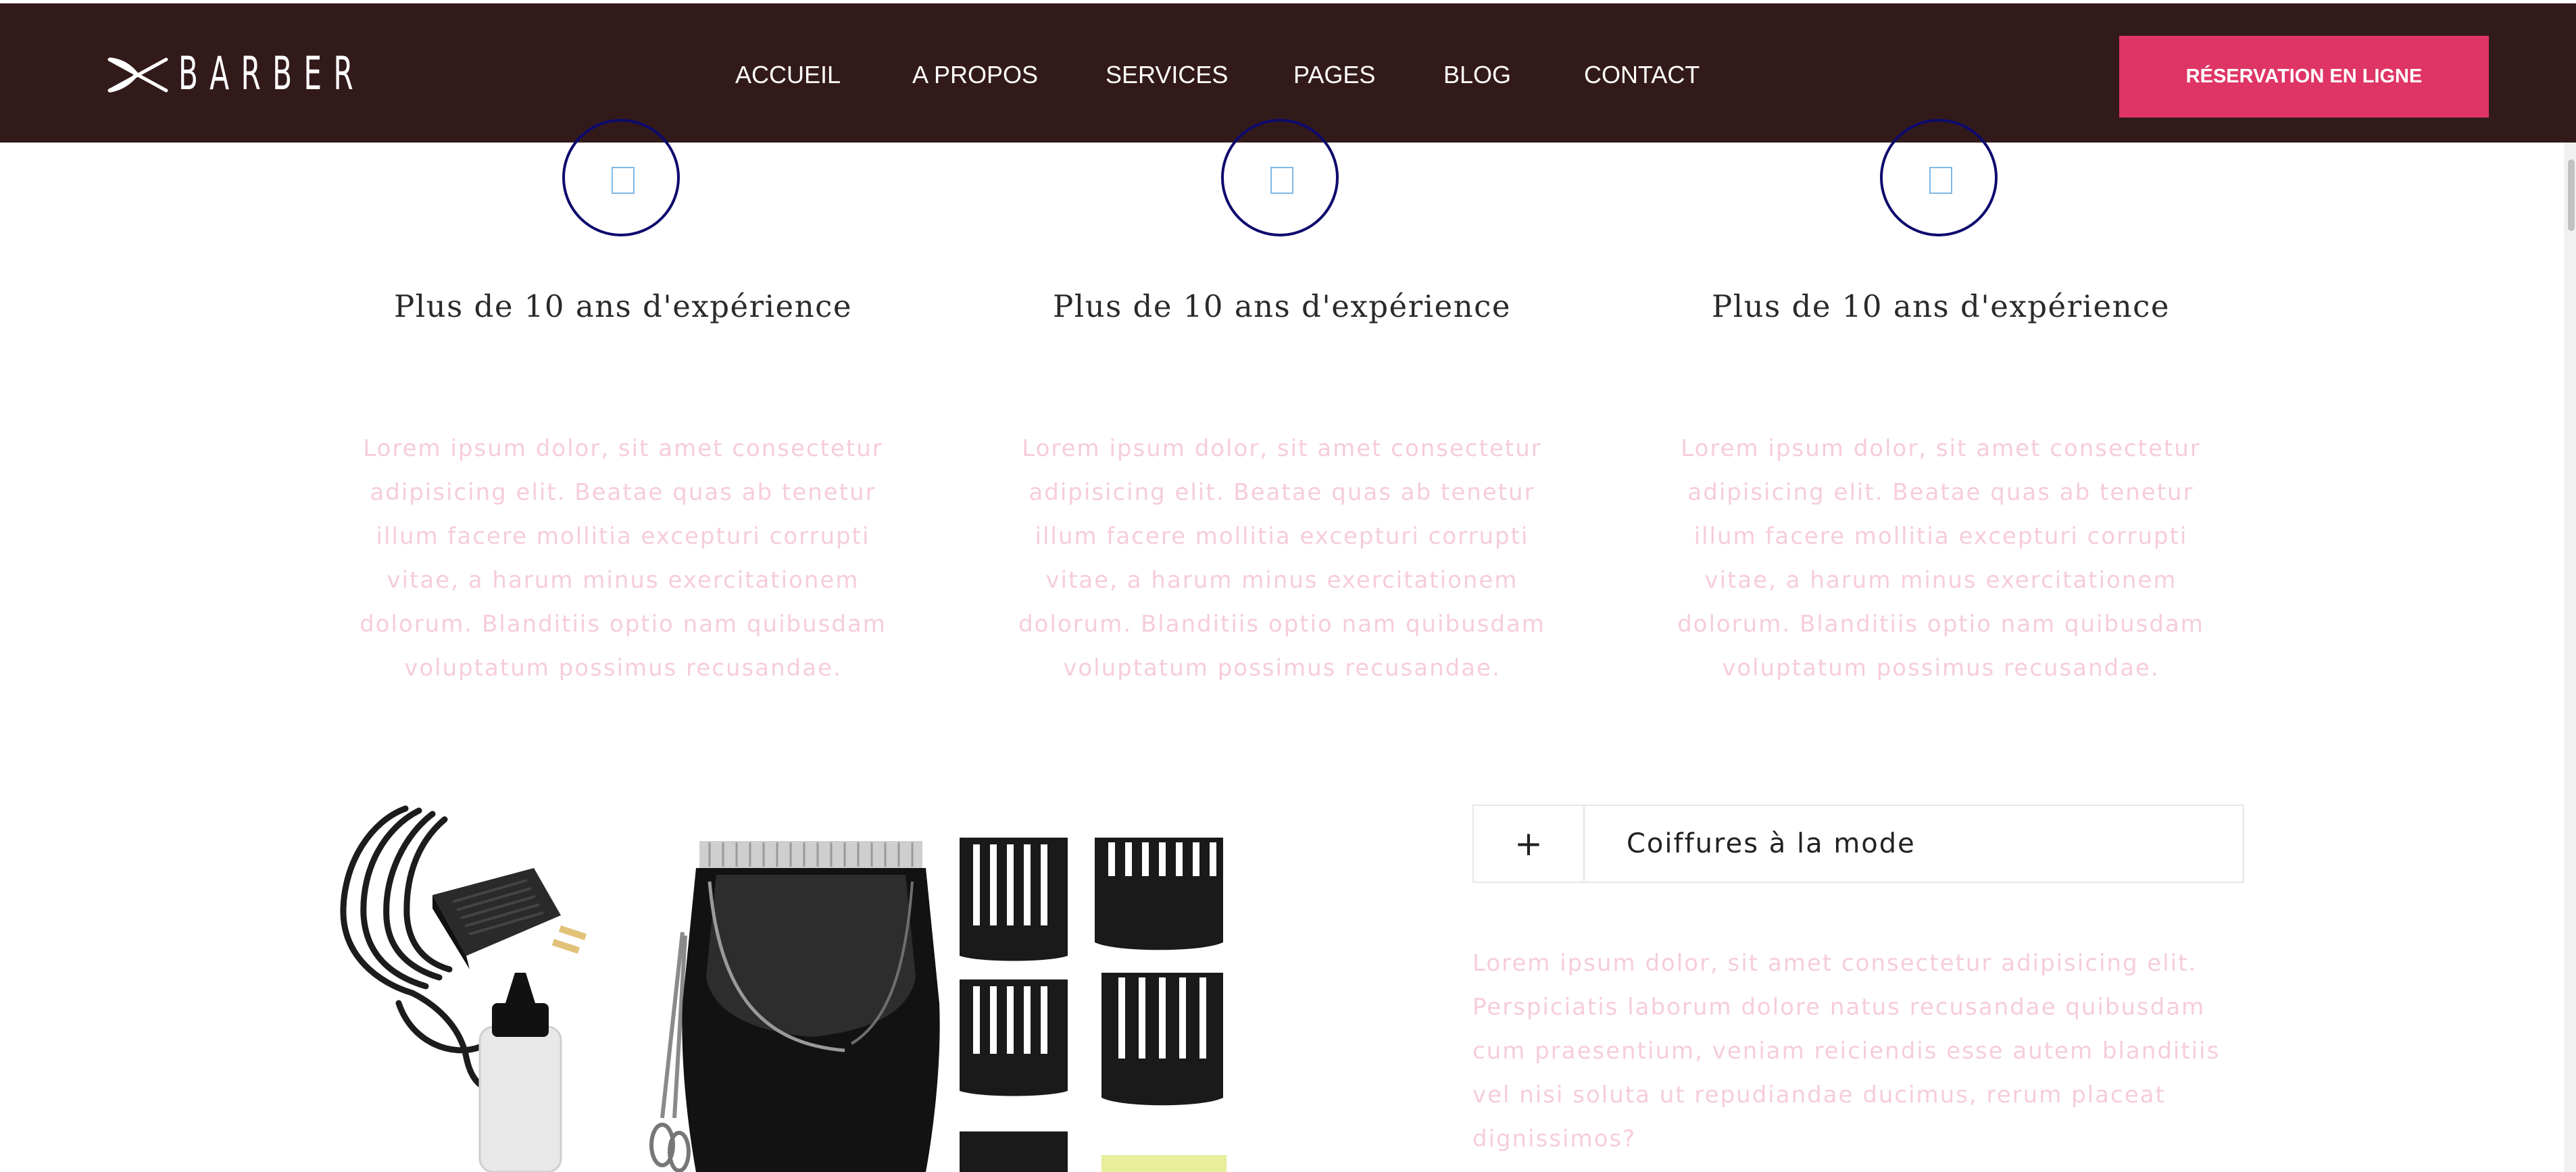  Describe the element at coordinates (510, 918) in the screenshot. I see `power-adapter` at that location.